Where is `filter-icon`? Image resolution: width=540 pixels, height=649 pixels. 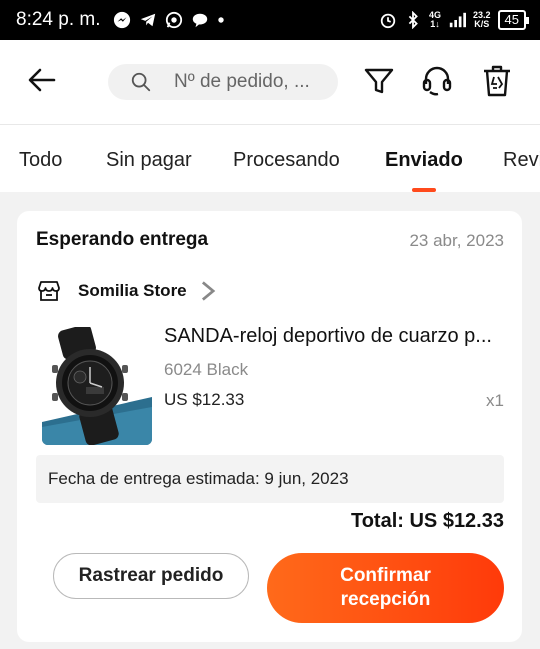 filter-icon is located at coordinates (379, 81).